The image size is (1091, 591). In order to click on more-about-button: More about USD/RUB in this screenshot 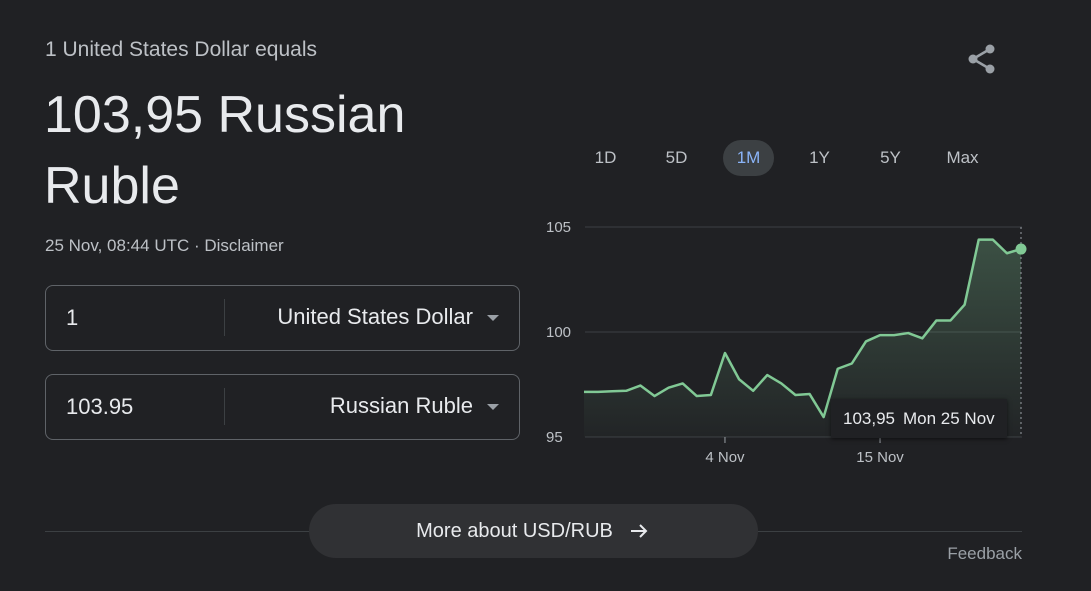, I will do `click(533, 531)`.